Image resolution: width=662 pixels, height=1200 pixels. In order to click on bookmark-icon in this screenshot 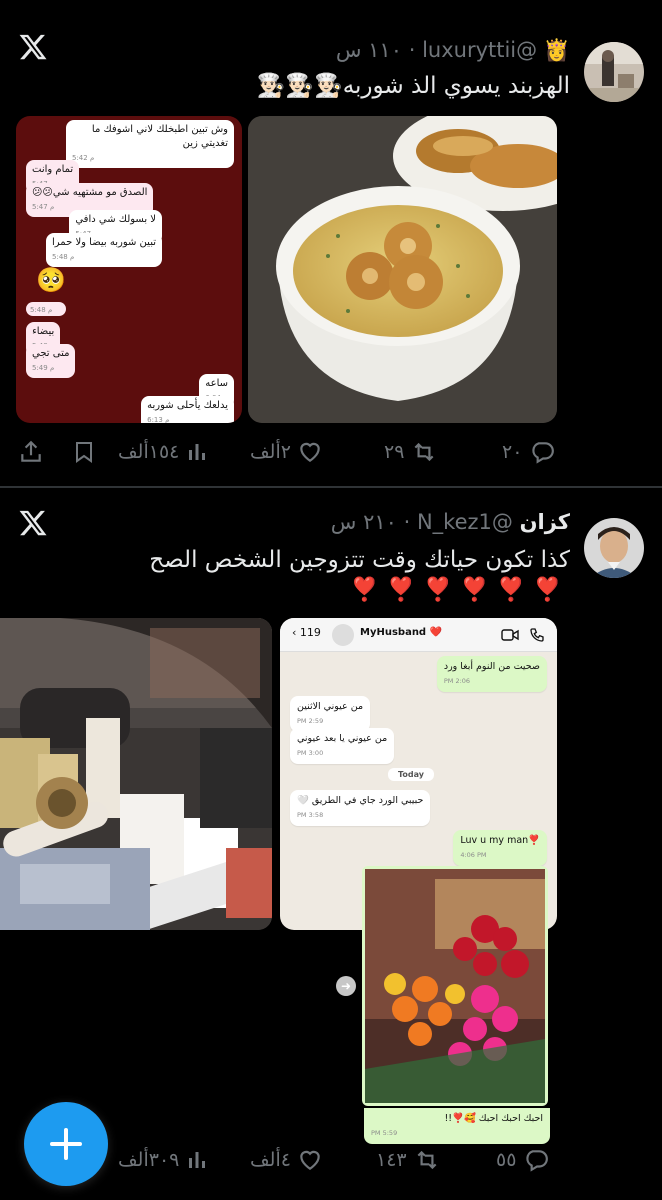, I will do `click(84, 452)`.